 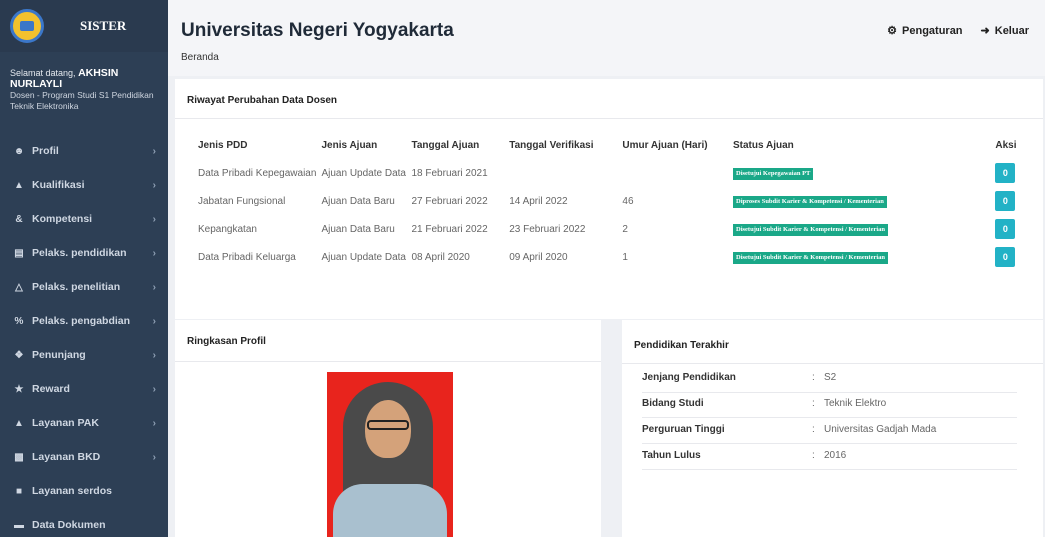 I want to click on university-logo-icon, so click(x=27, y=26).